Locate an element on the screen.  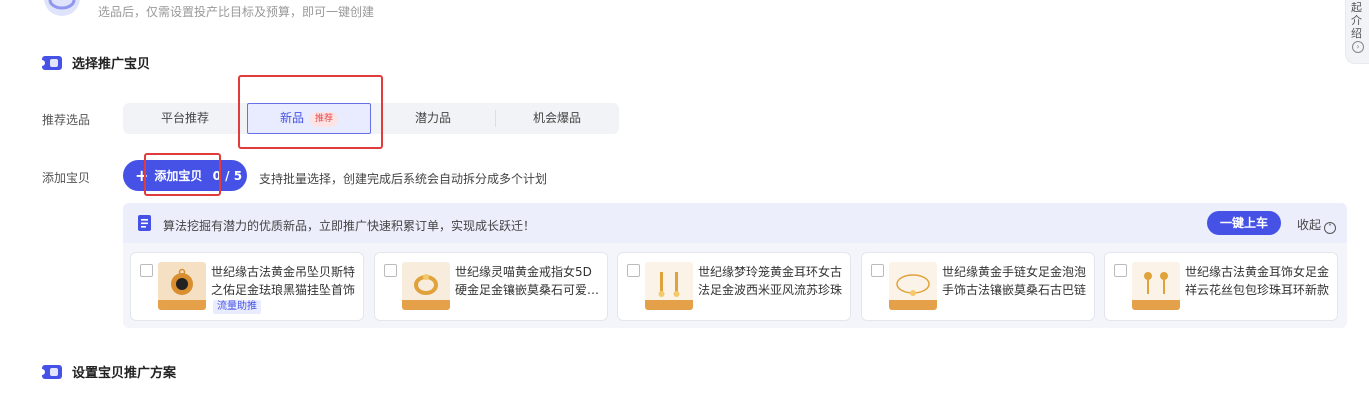
product-title-line1: 世纪缘梦玲笼黄金耳环女古 is located at coordinates (770, 272).